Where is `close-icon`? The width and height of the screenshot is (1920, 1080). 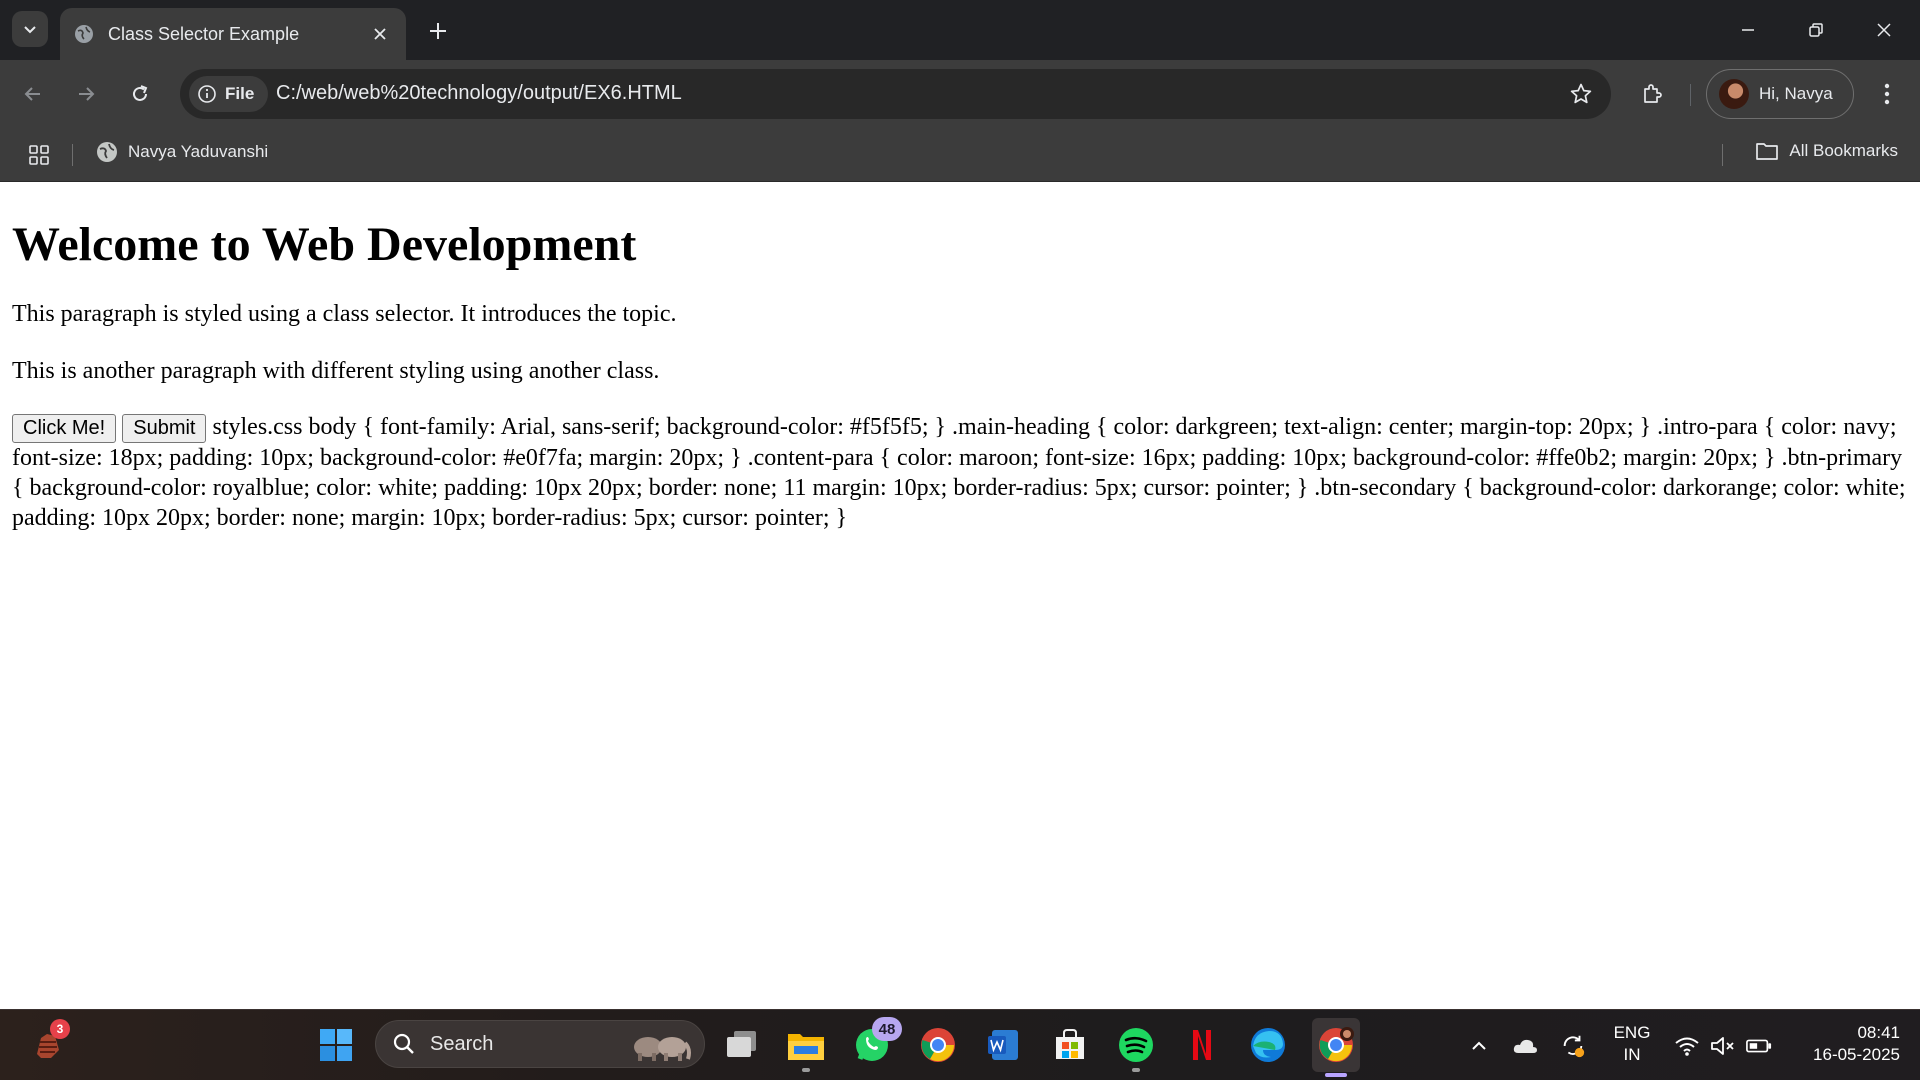
close-icon is located at coordinates (1884, 30).